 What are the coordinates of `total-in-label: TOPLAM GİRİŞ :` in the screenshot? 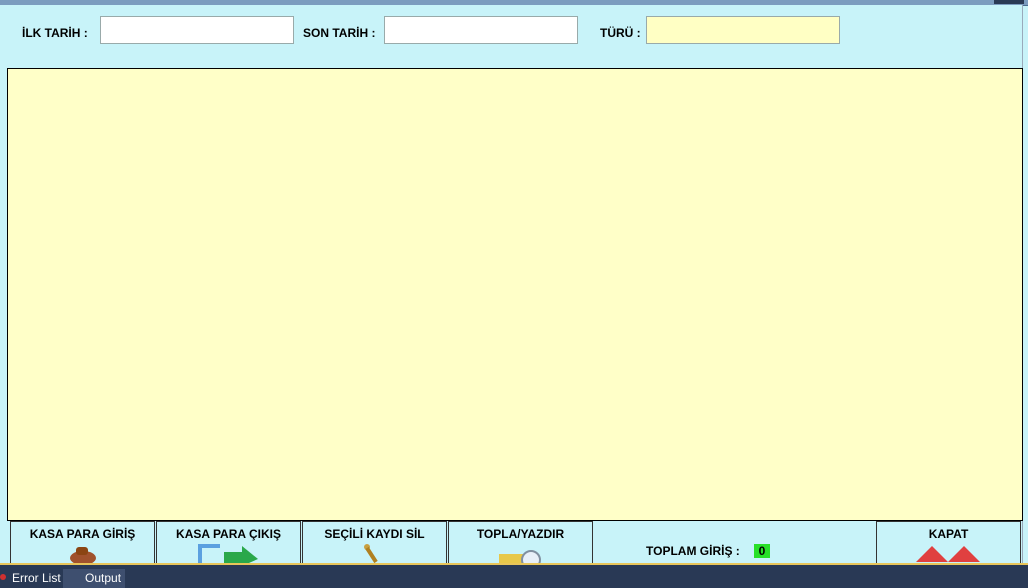 It's located at (693, 551).